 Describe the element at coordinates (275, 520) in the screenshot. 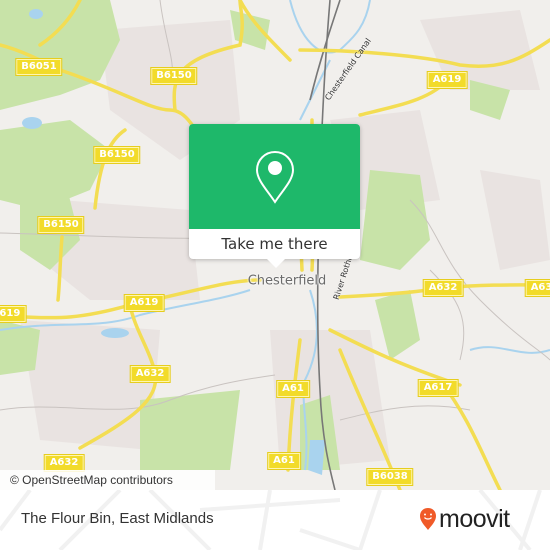

I see `footer-bar: The Flour Bin, East Midlands moovit` at that location.